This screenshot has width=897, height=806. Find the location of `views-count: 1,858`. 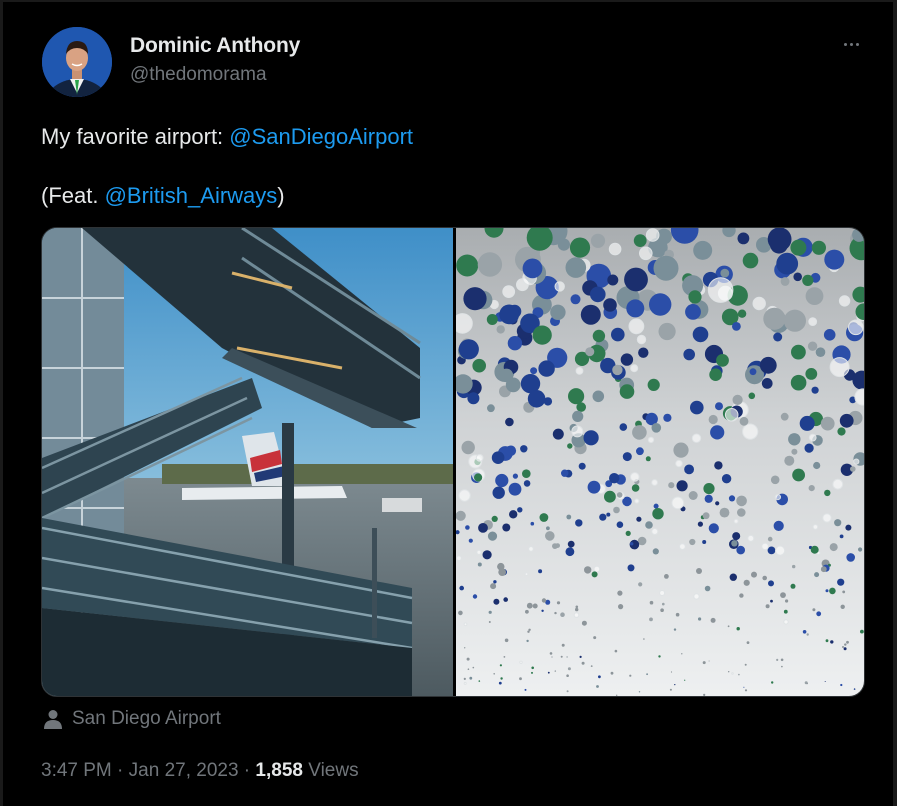

views-count: 1,858 is located at coordinates (279, 770).